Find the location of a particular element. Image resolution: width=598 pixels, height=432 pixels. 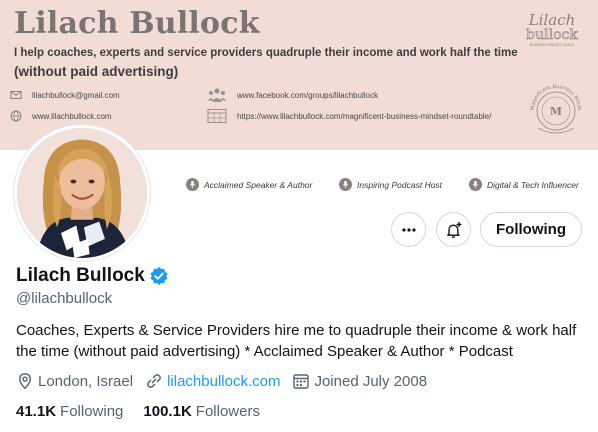

banner-title: Lilach Bullock is located at coordinates (137, 23).